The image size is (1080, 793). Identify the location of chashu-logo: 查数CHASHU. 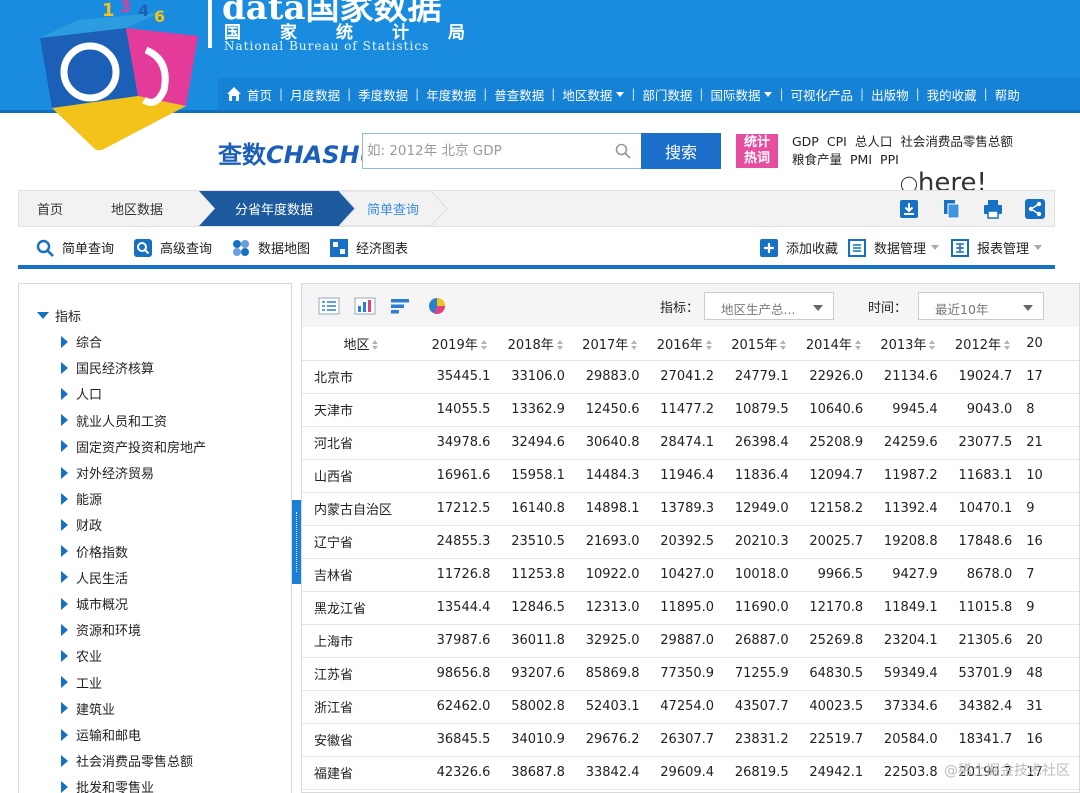
(298, 152).